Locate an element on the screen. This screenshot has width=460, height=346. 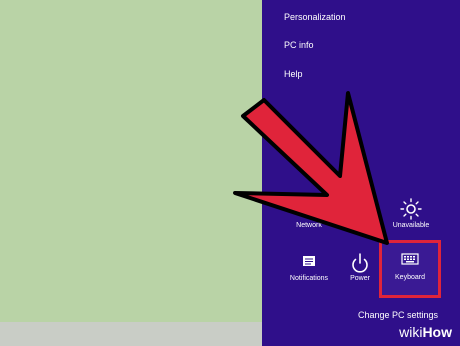
network-label: Network is located at coordinates (309, 225).